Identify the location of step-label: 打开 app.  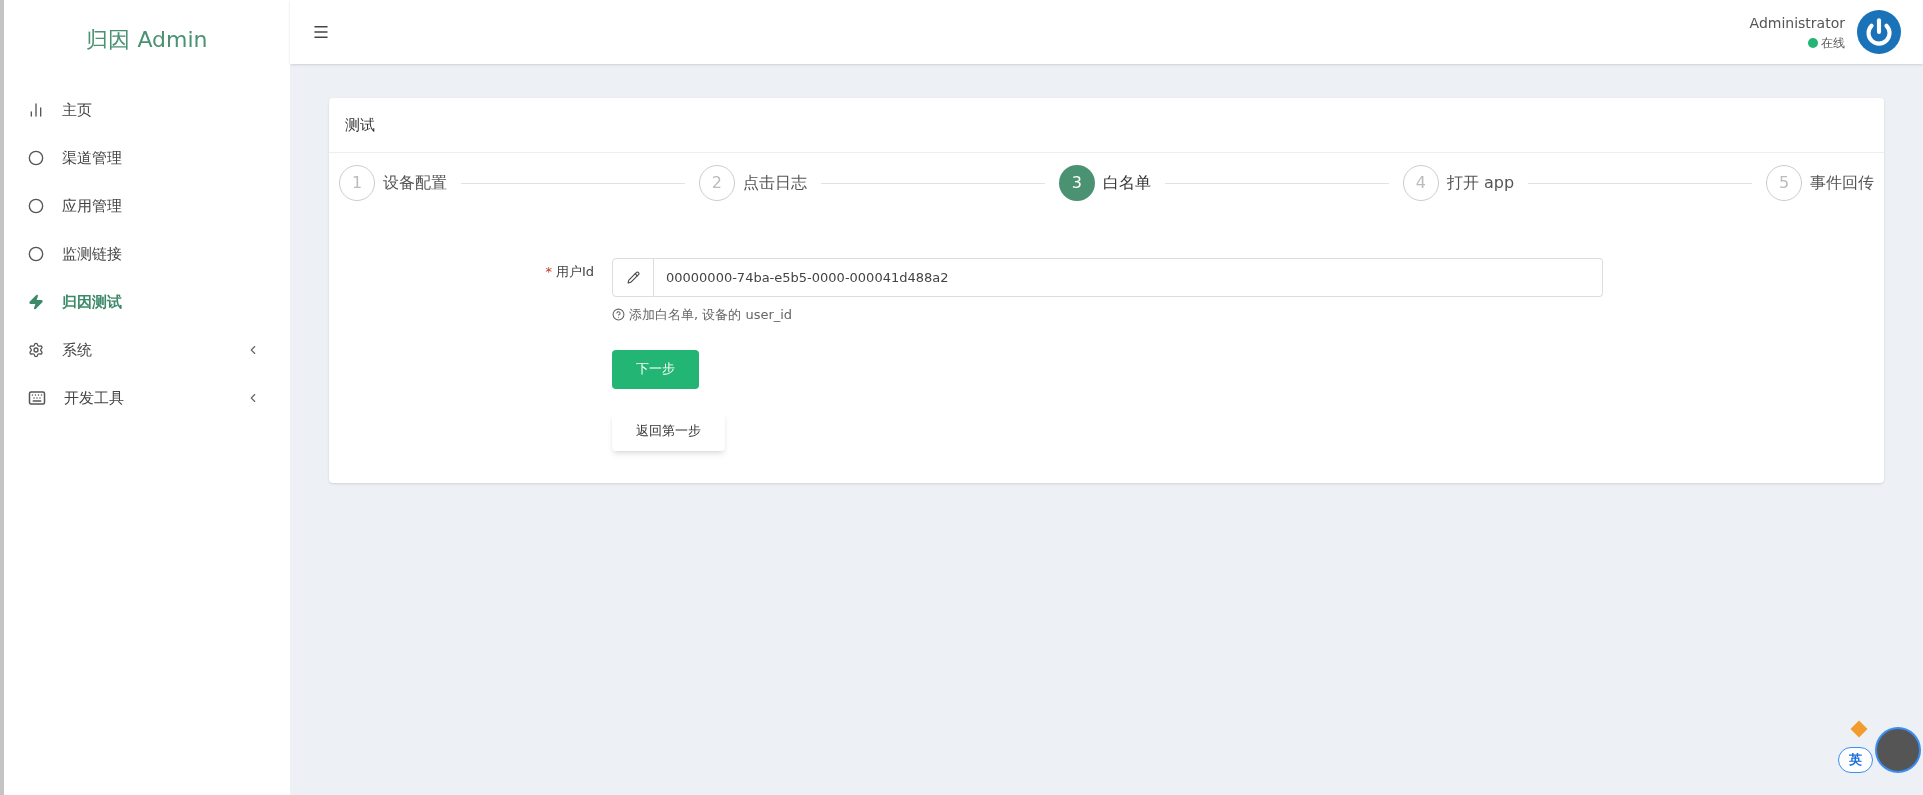
(1480, 183).